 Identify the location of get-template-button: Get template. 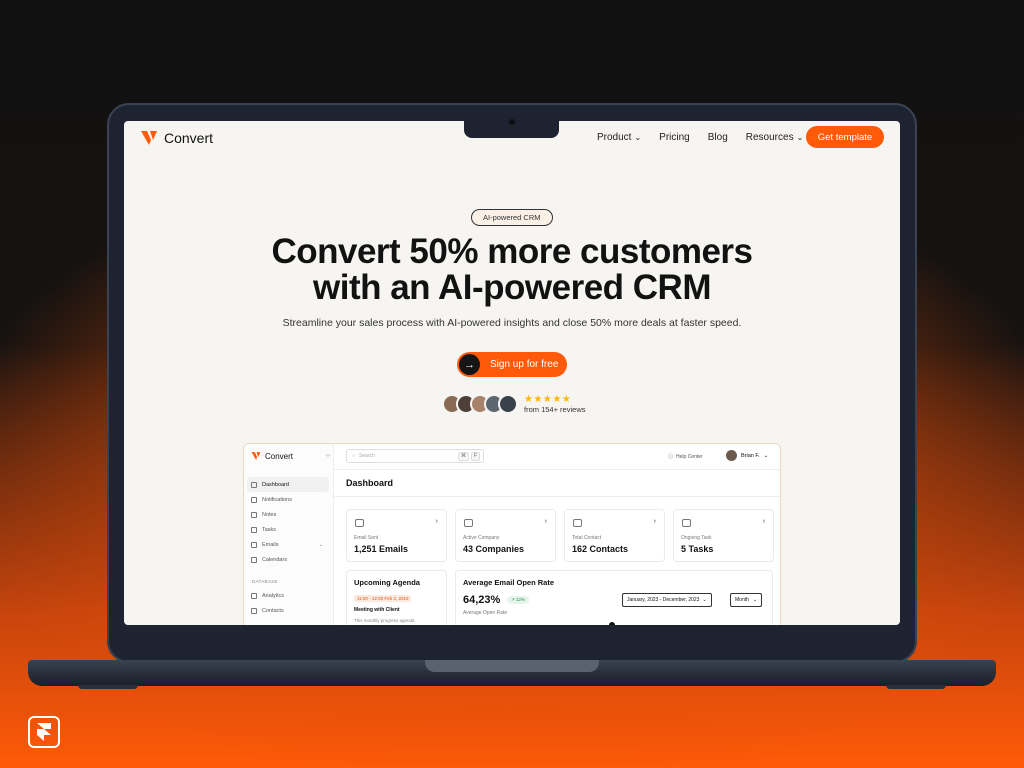
(845, 137).